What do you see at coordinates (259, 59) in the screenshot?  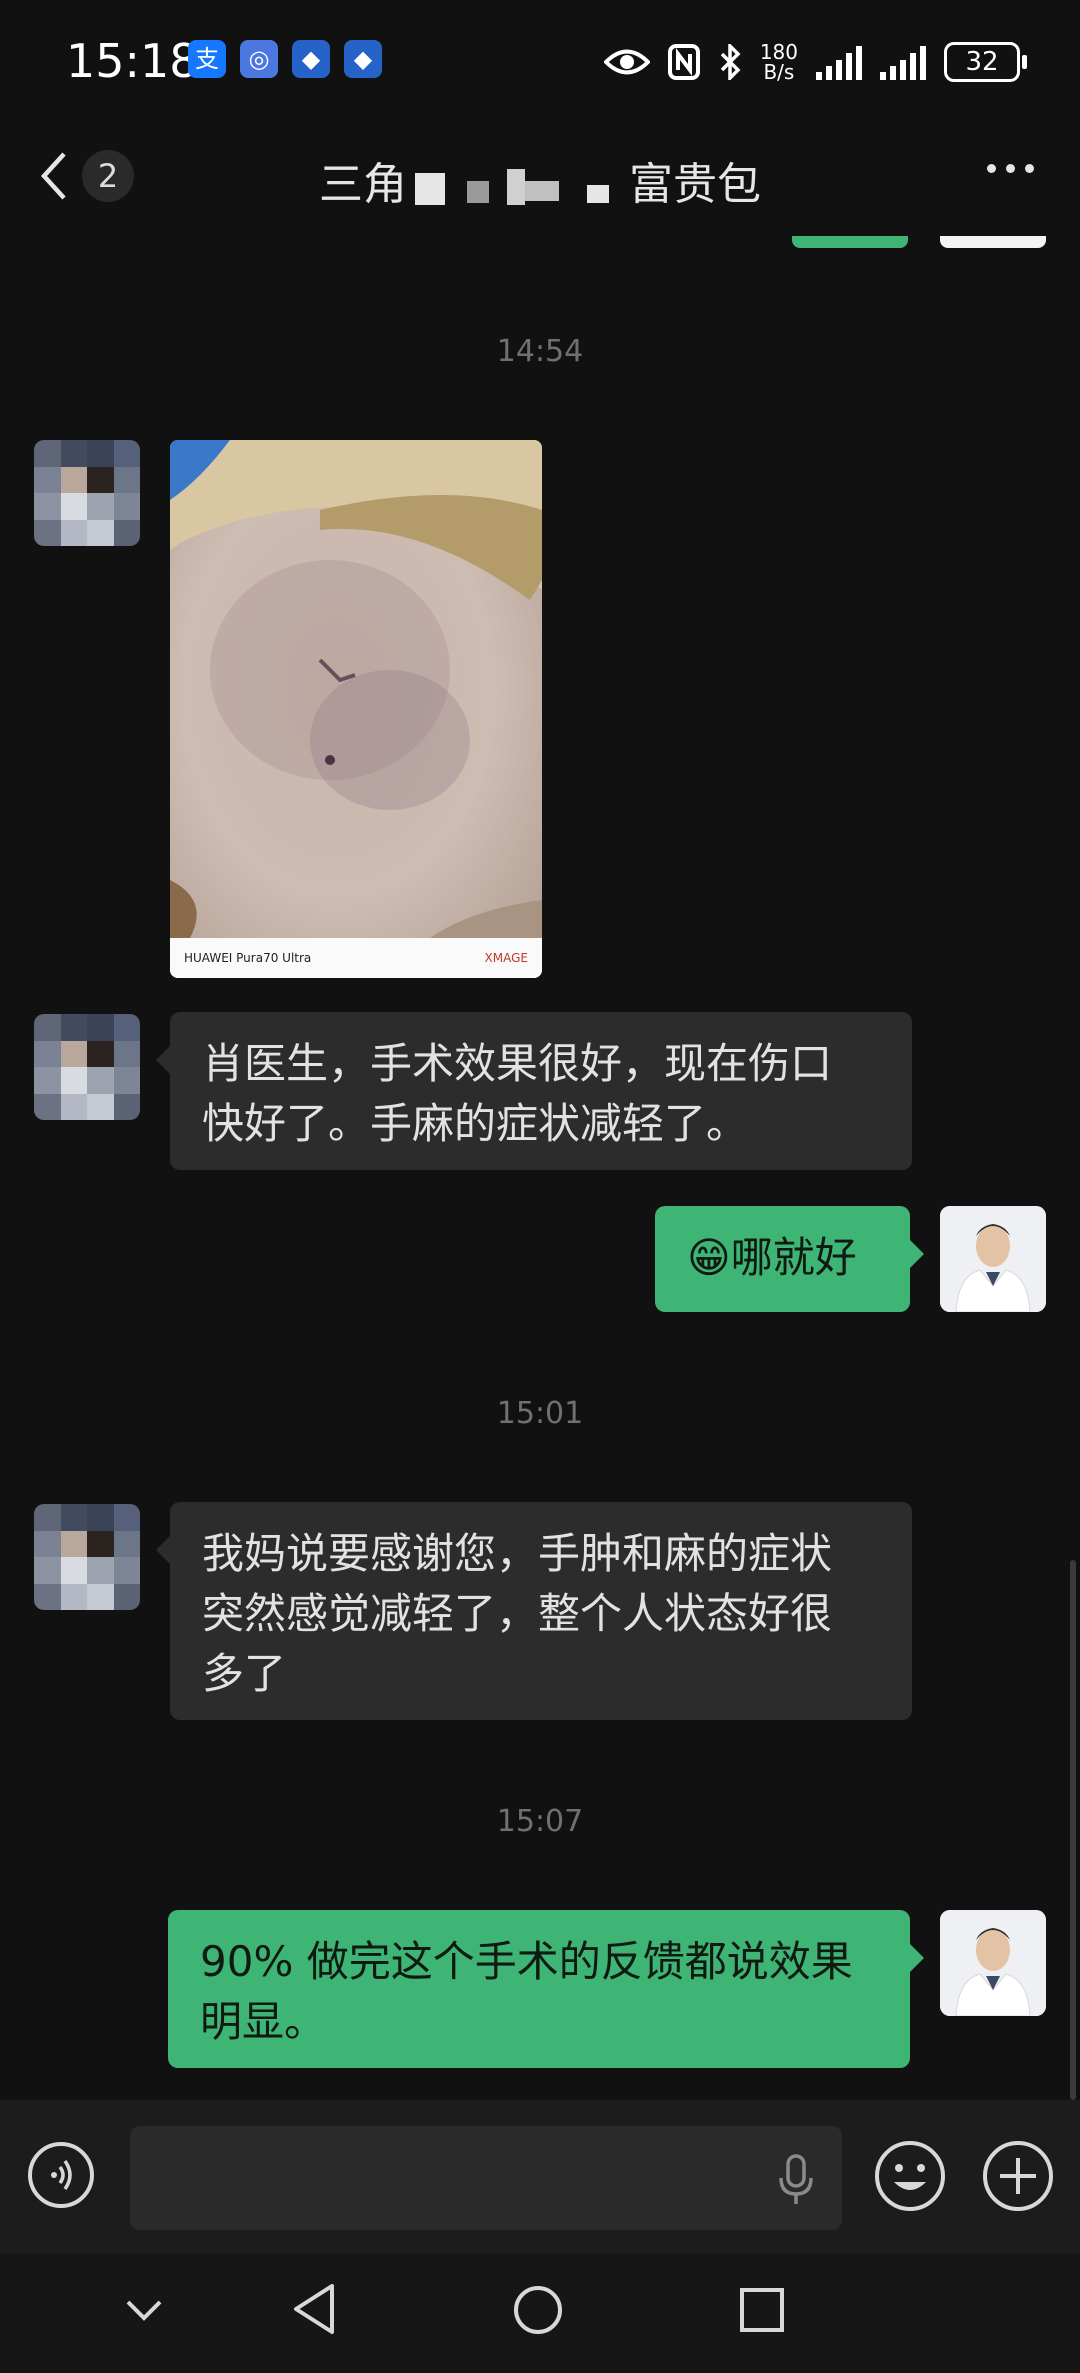 I see `app-icon: ◎` at bounding box center [259, 59].